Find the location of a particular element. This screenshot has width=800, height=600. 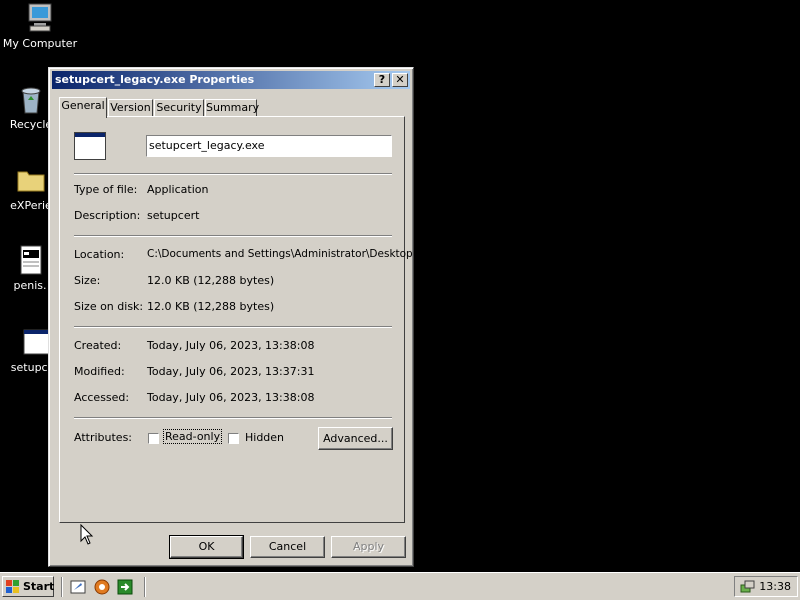

start-button: Start is located at coordinates (28, 586).